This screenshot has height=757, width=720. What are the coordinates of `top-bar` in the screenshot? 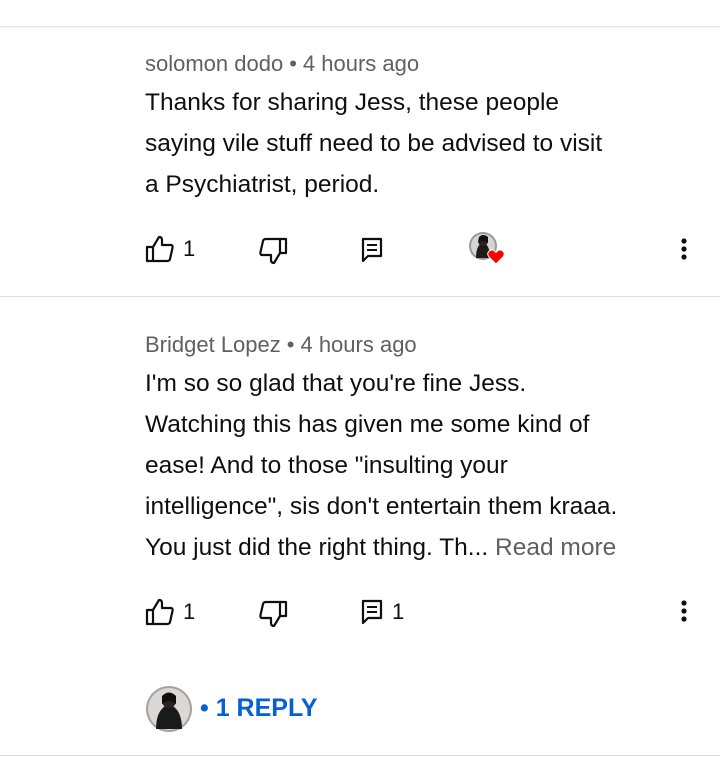 It's located at (360, 13).